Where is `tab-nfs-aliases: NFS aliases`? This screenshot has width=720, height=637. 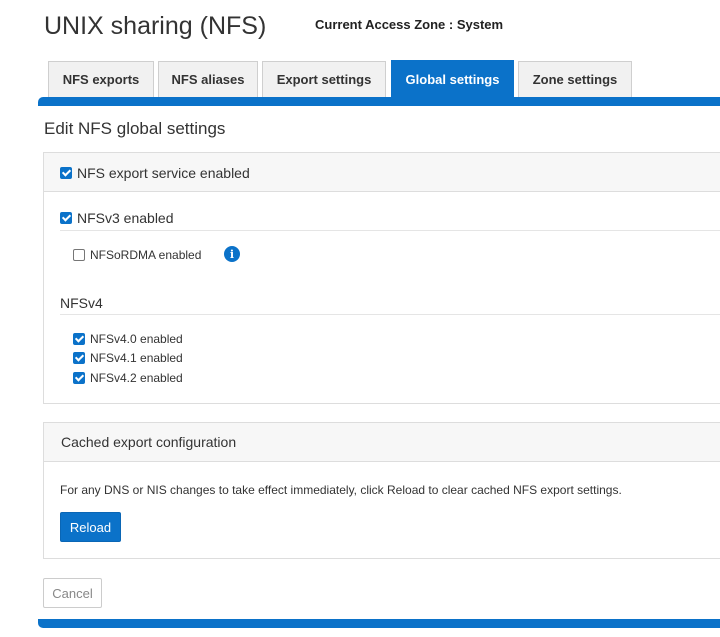
tab-nfs-aliases: NFS aliases is located at coordinates (208, 79).